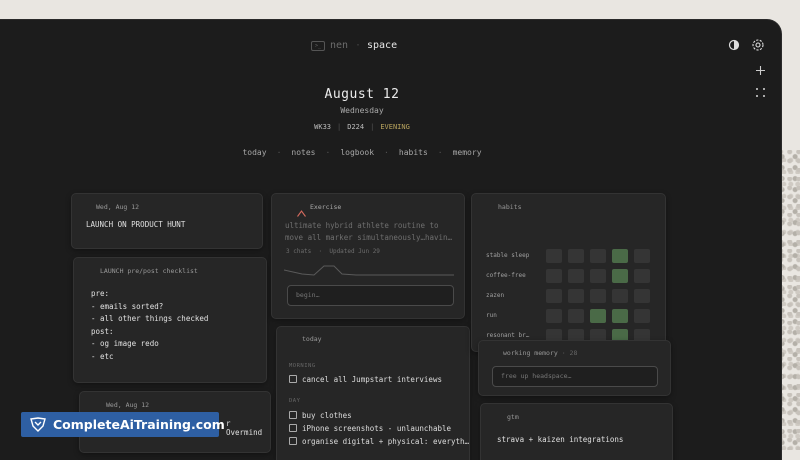 The image size is (800, 460). I want to click on exercise-stats: 3 chats · Updated Jun 29, so click(333, 251).